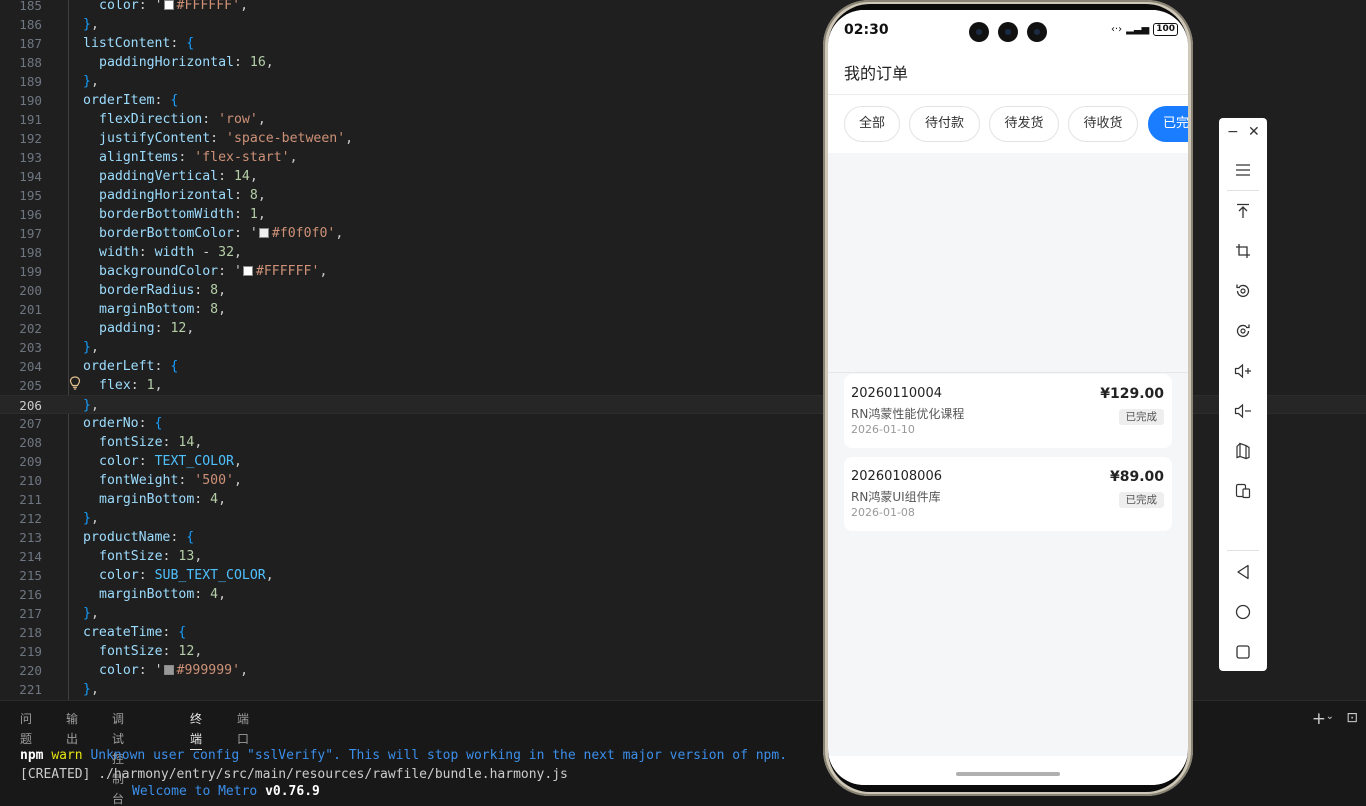  I want to click on home-indicator, so click(1008, 774).